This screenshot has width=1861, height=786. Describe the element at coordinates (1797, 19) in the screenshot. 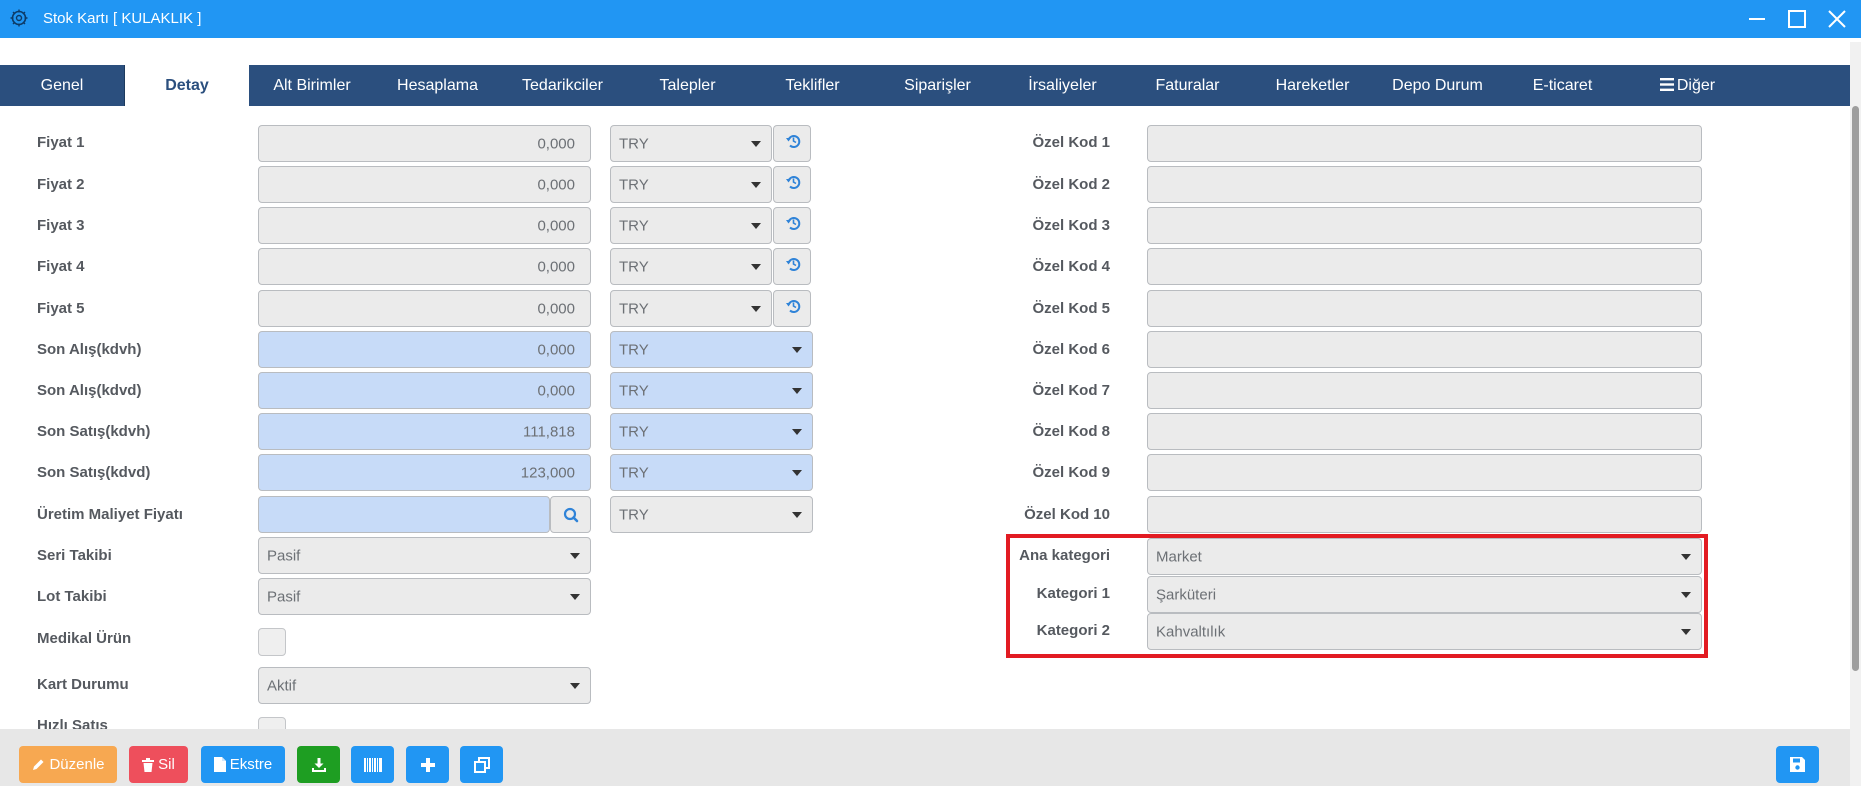

I see `maximize-icon` at that location.